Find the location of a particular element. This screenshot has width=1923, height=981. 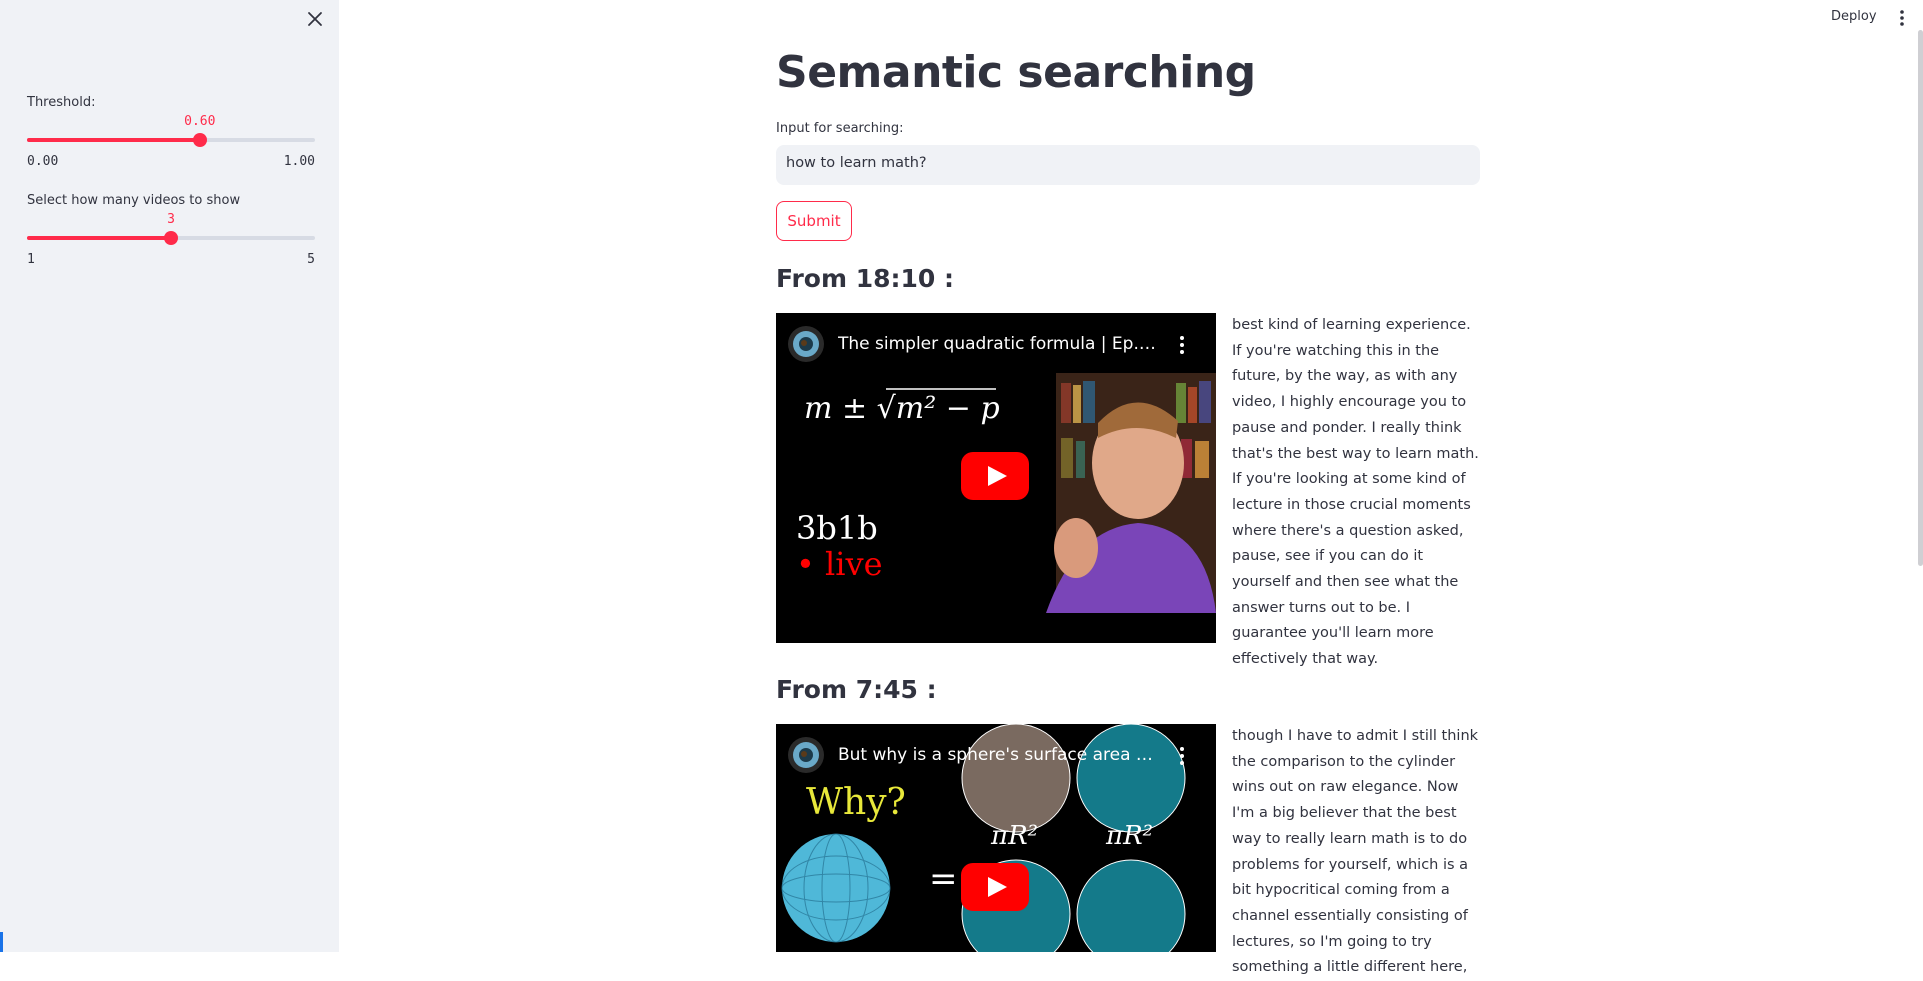

submit-button: Submit is located at coordinates (814, 221).